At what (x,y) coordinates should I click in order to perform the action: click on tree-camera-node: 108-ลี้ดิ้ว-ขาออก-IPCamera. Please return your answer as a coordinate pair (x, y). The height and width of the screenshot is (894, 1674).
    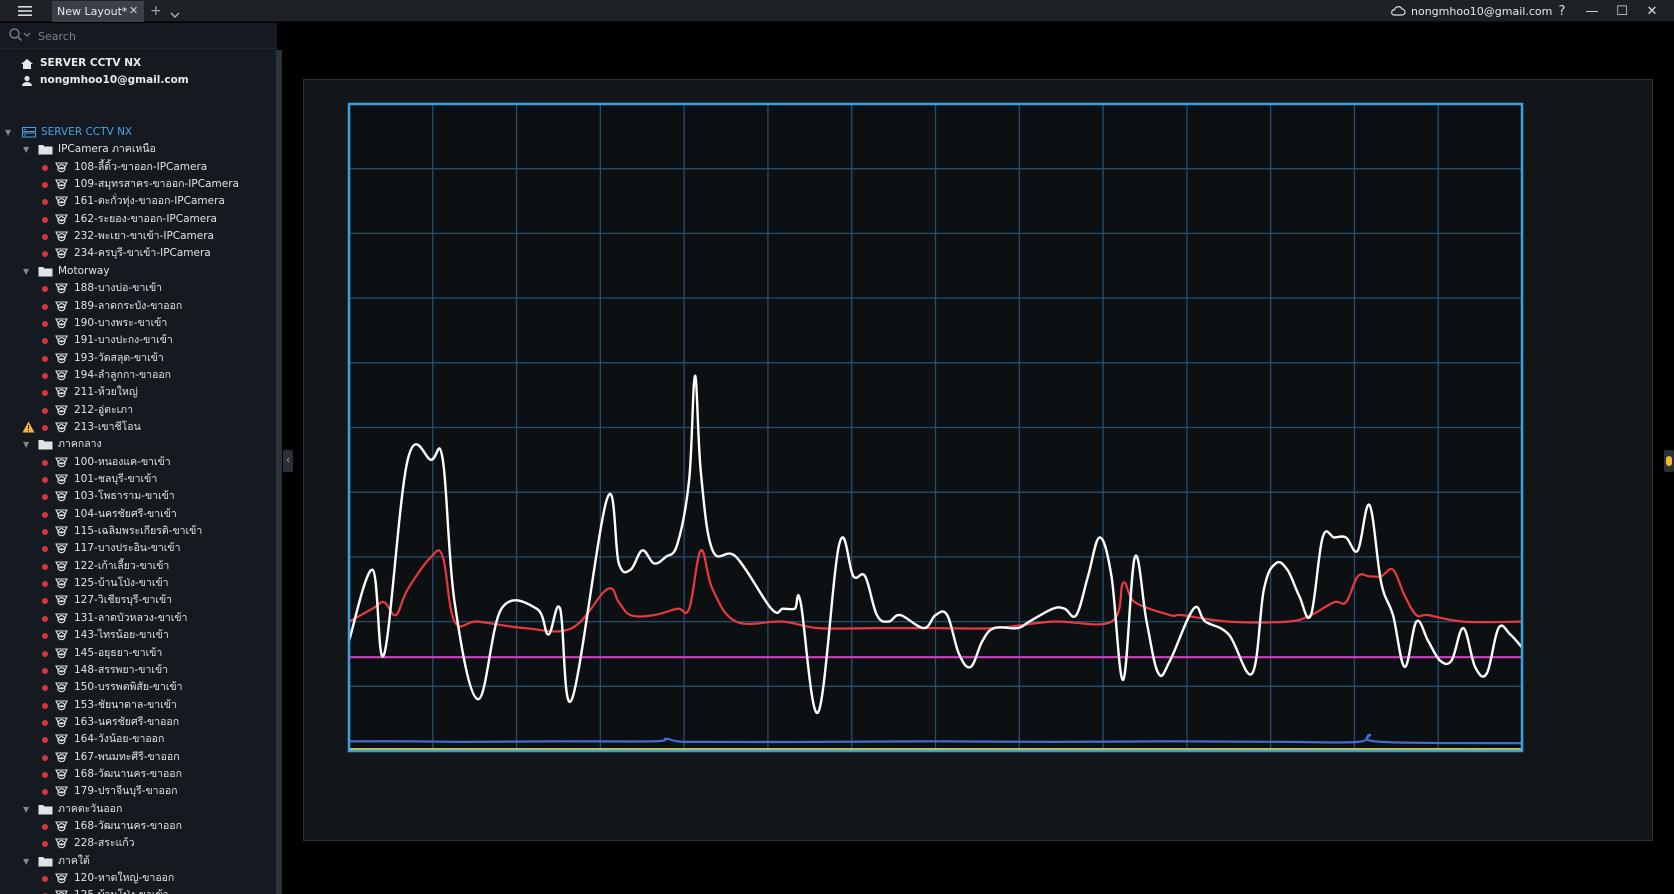
    Looking at the image, I should click on (135, 167).